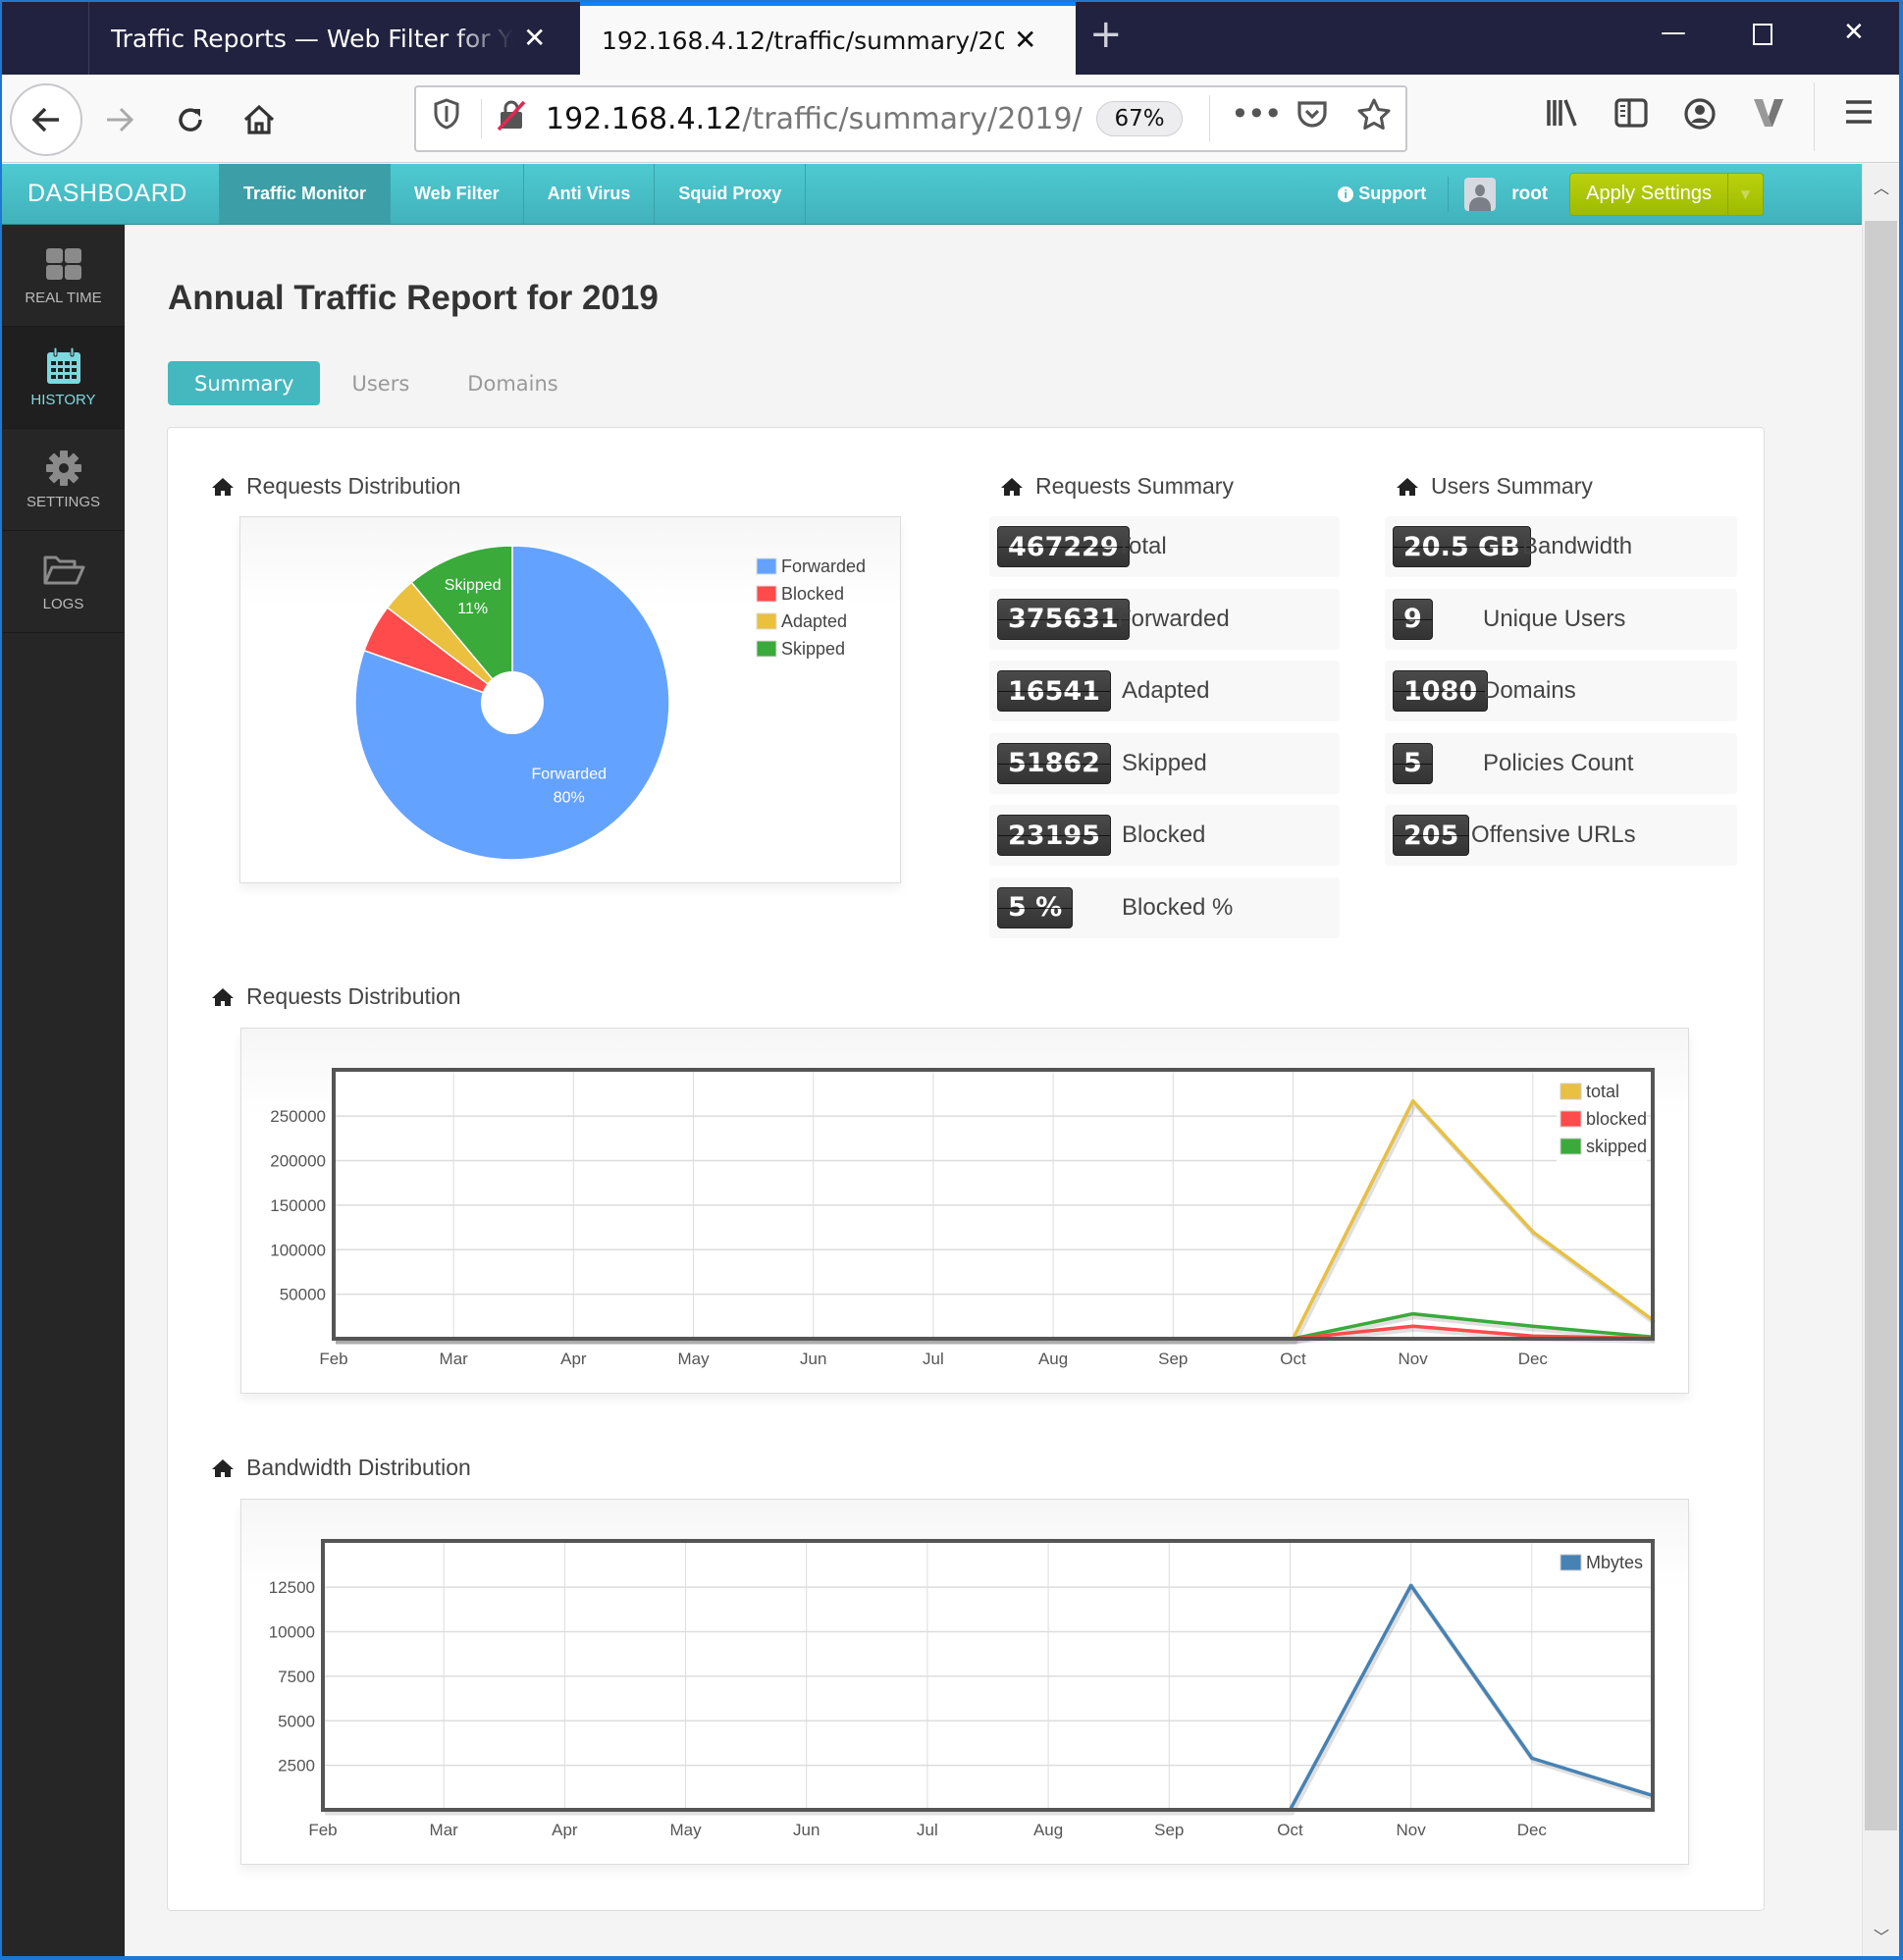 This screenshot has height=1960, width=1903. Describe the element at coordinates (1762, 35) in the screenshot. I see `maximize-icon` at that location.